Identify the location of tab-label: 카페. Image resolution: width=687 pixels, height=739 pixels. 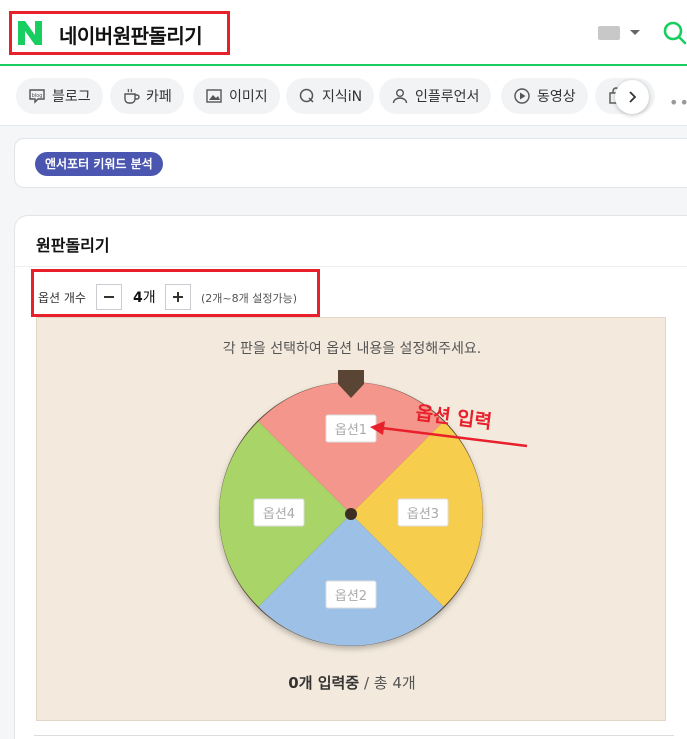
(159, 97).